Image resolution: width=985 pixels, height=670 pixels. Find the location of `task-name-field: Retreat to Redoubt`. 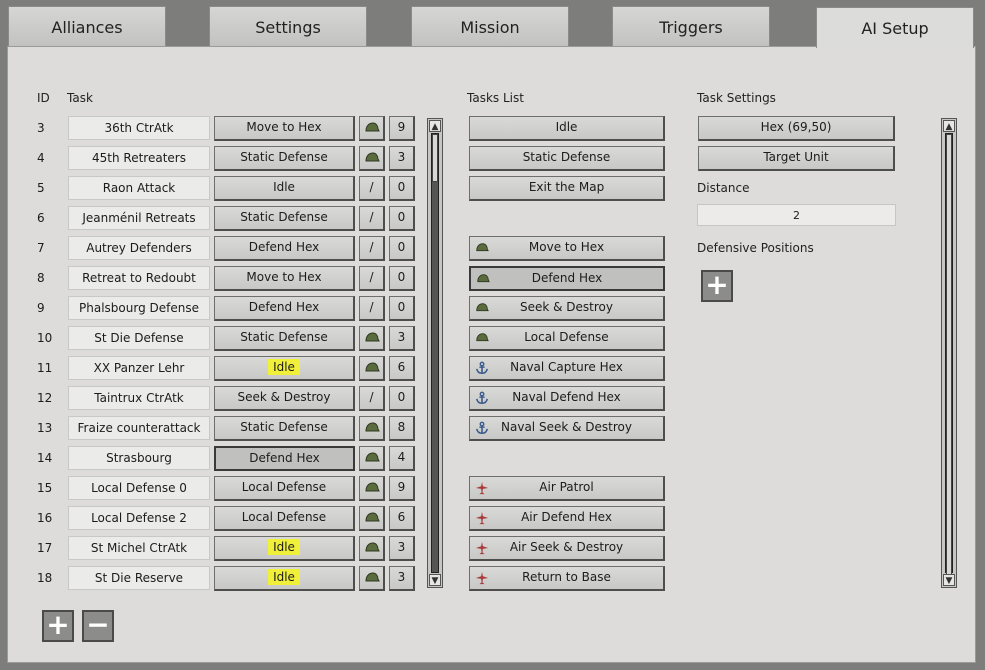

task-name-field: Retreat to Redoubt is located at coordinates (139, 278).